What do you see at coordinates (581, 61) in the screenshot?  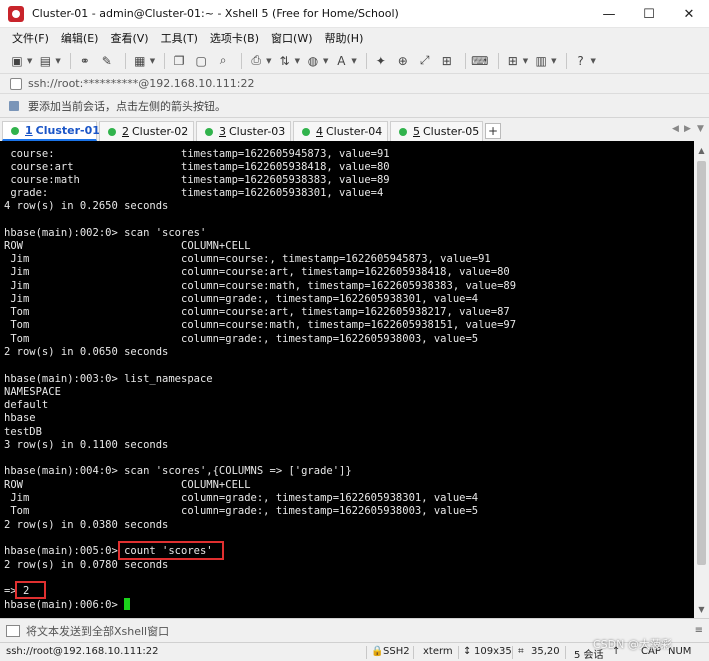 I see `help-icon: ?` at bounding box center [581, 61].